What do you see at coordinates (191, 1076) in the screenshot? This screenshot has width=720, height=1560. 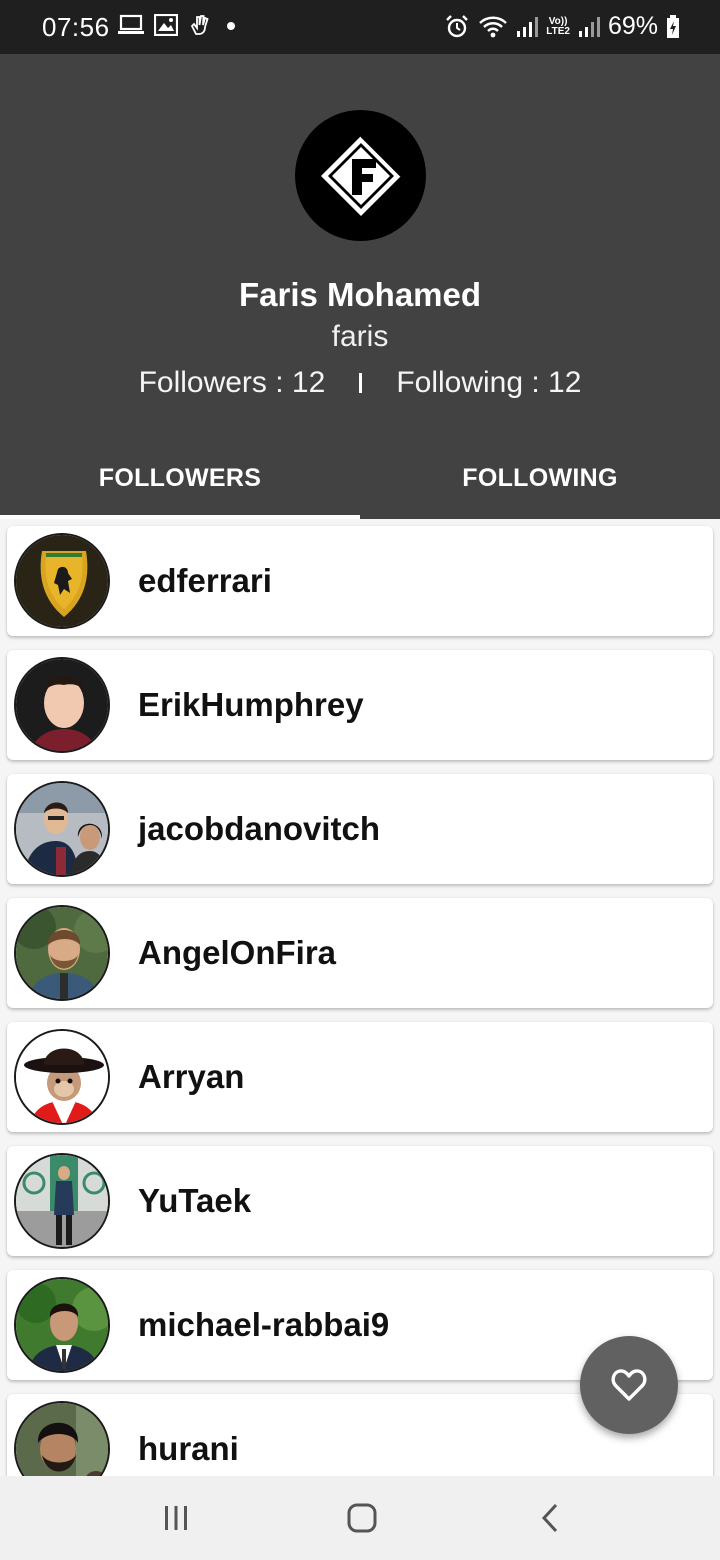 I see `follower-username: Arryan` at bounding box center [191, 1076].